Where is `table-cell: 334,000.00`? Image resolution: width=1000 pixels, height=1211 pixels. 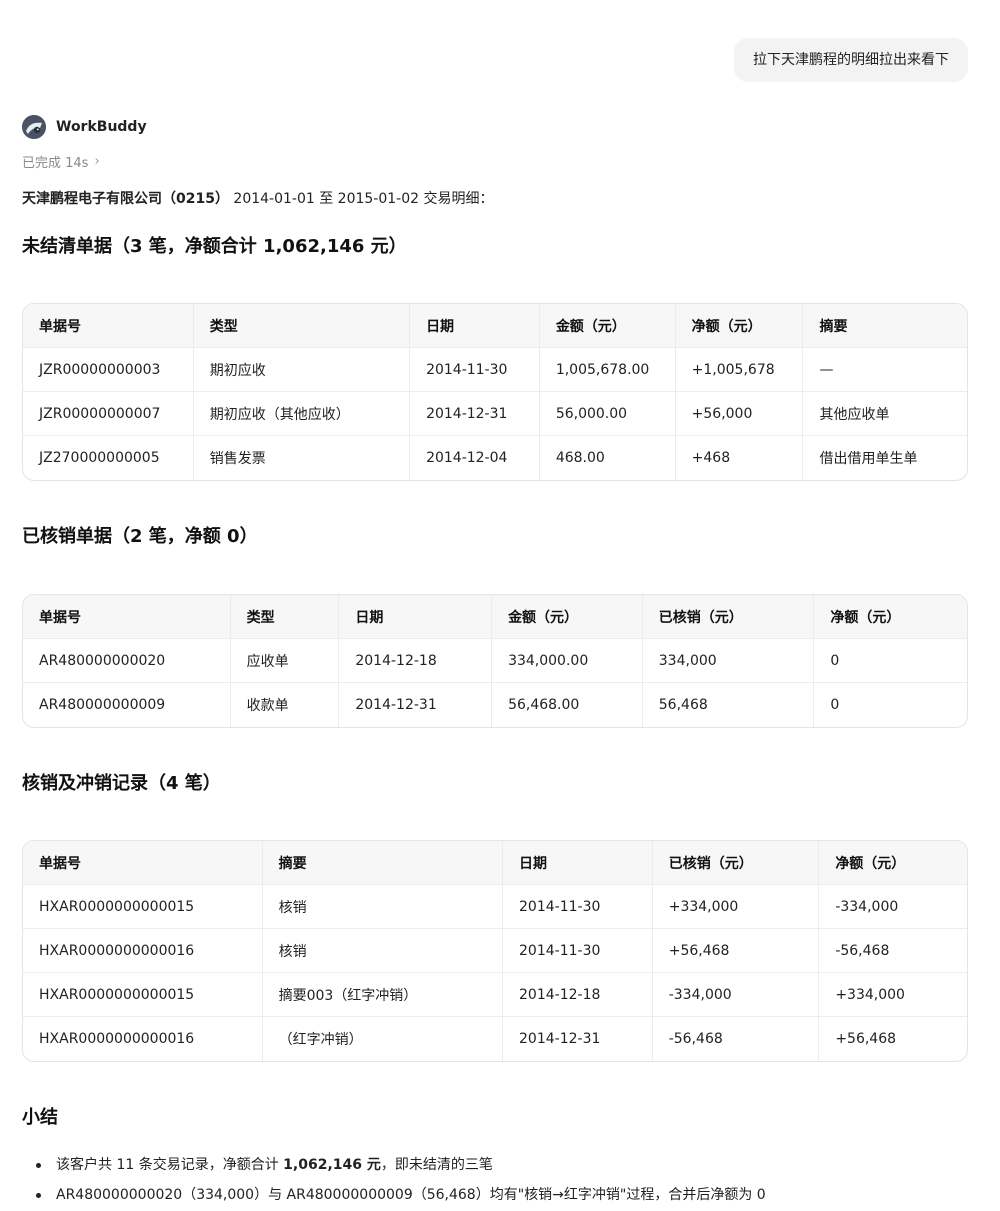
table-cell: 334,000.00 is located at coordinates (567, 661).